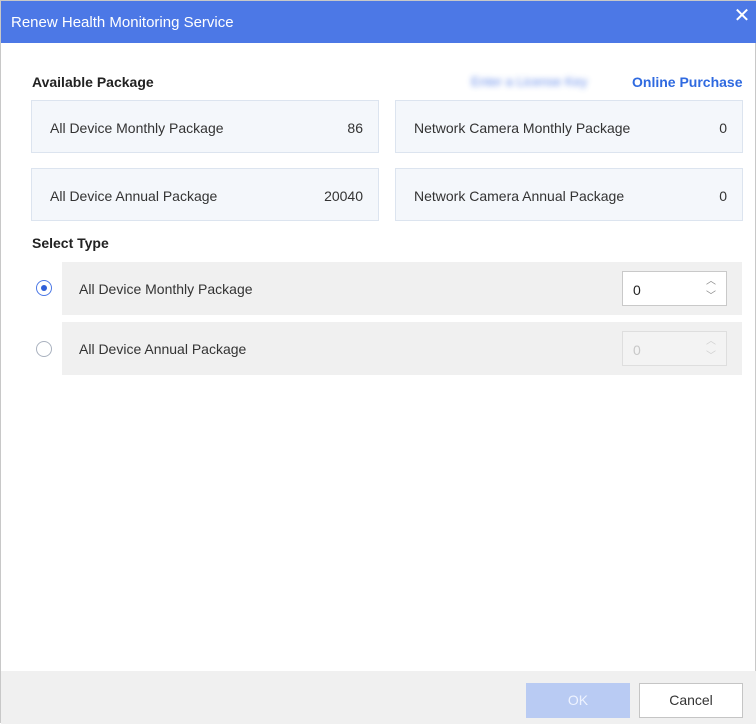 The width and height of the screenshot is (756, 724). Describe the element at coordinates (378, 697) in the screenshot. I see `dialog-footer: OK Cancel` at that location.